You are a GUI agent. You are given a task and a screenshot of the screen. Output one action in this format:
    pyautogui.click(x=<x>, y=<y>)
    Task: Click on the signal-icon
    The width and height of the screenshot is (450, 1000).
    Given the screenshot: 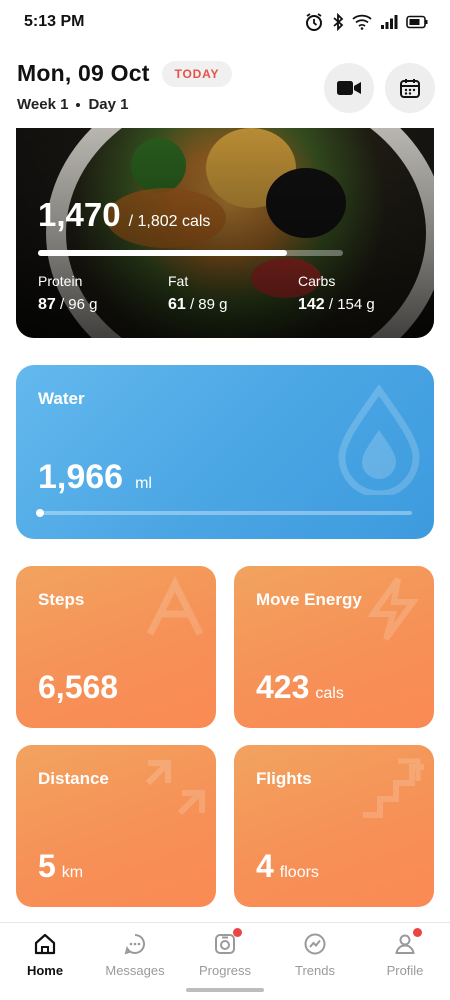 What is the action you would take?
    pyautogui.click(x=389, y=22)
    